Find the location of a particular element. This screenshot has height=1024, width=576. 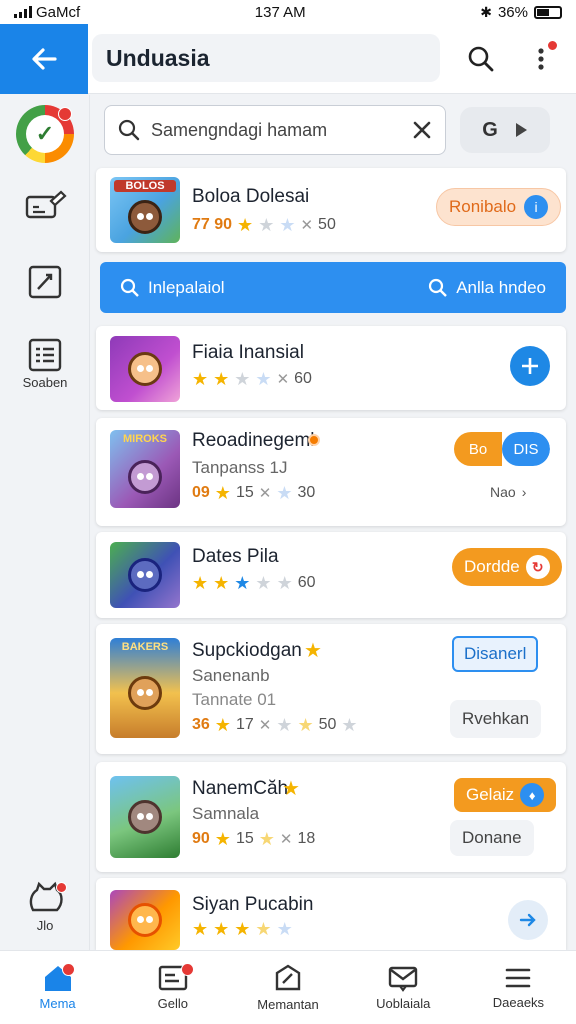

back-button is located at coordinates (44, 59).